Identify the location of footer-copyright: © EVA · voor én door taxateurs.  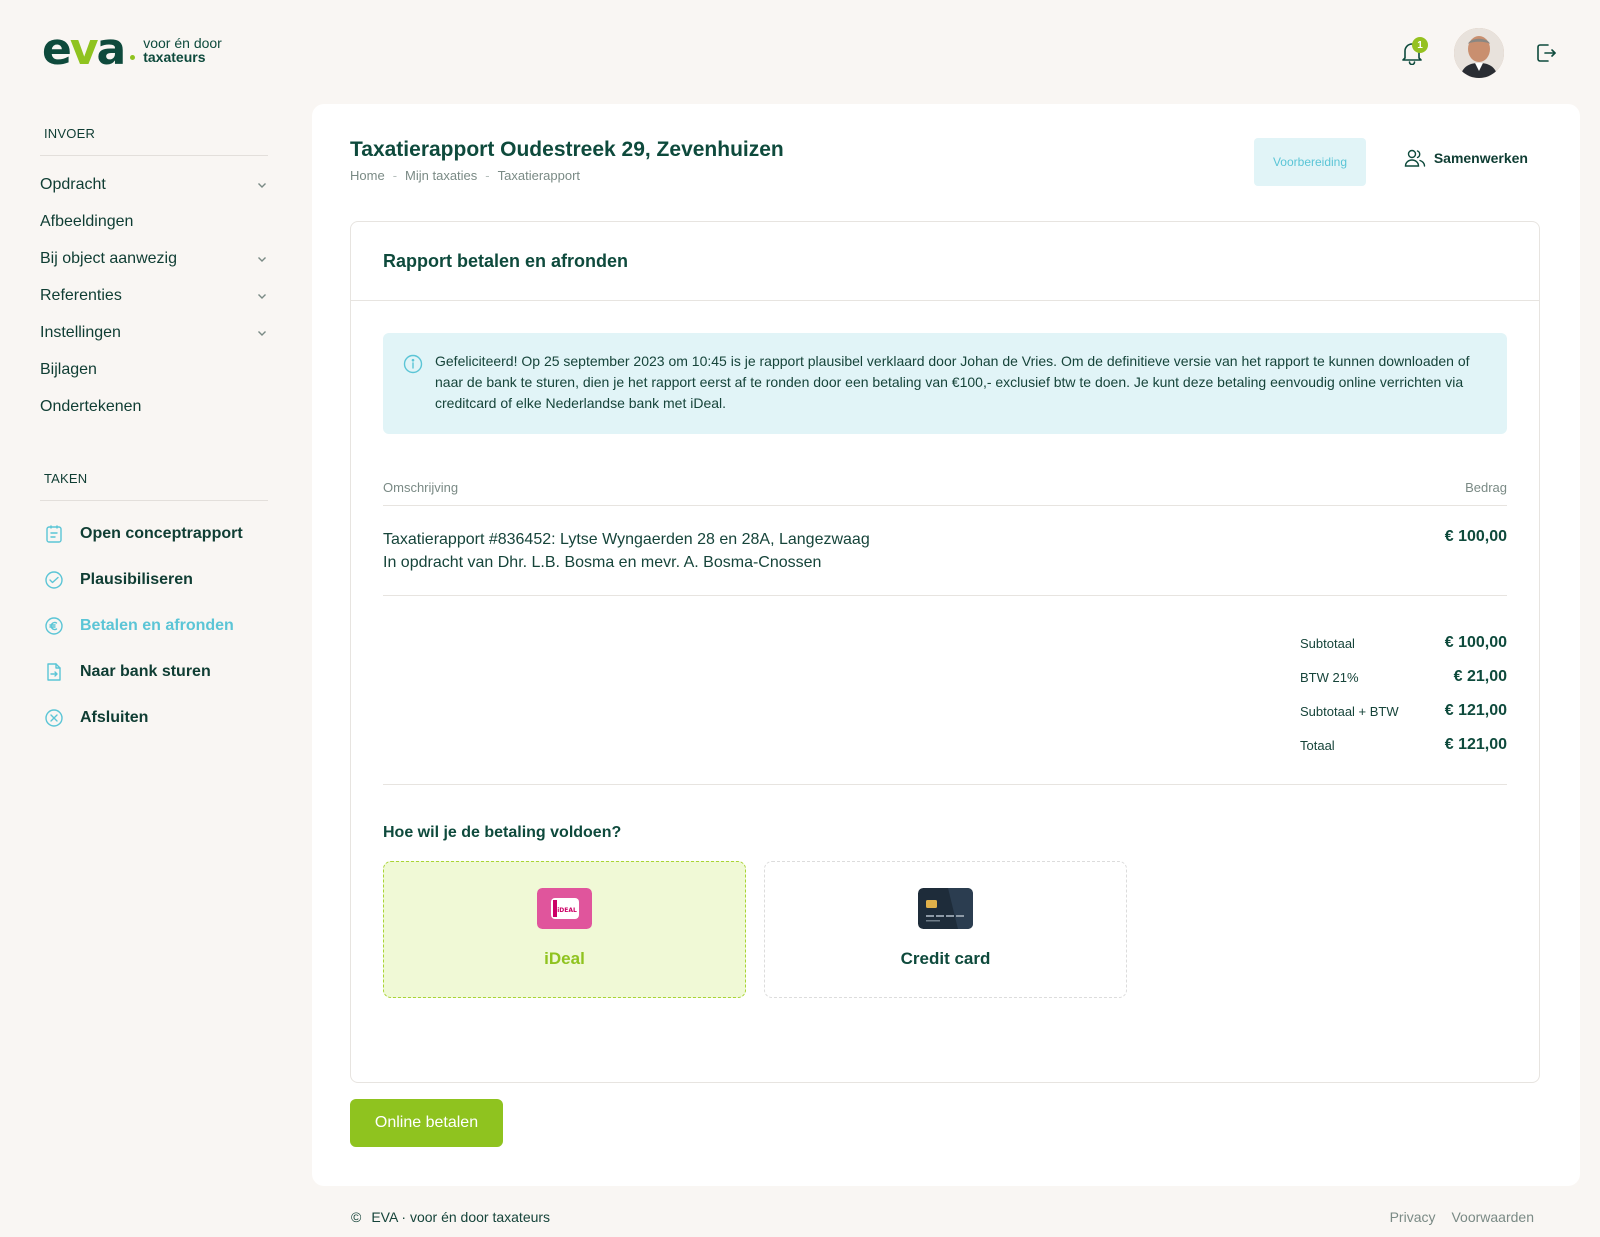
(450, 1217).